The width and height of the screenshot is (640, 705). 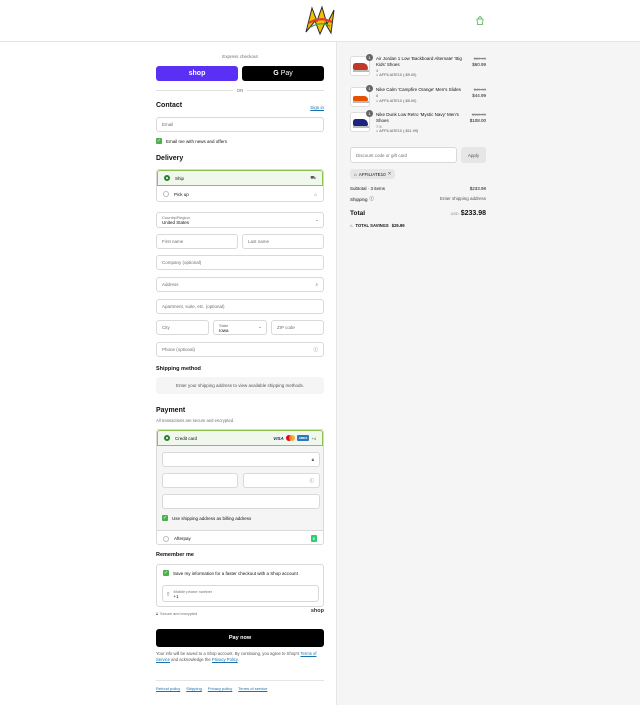 I want to click on amex-icon: AMEX, so click(x=303, y=438).